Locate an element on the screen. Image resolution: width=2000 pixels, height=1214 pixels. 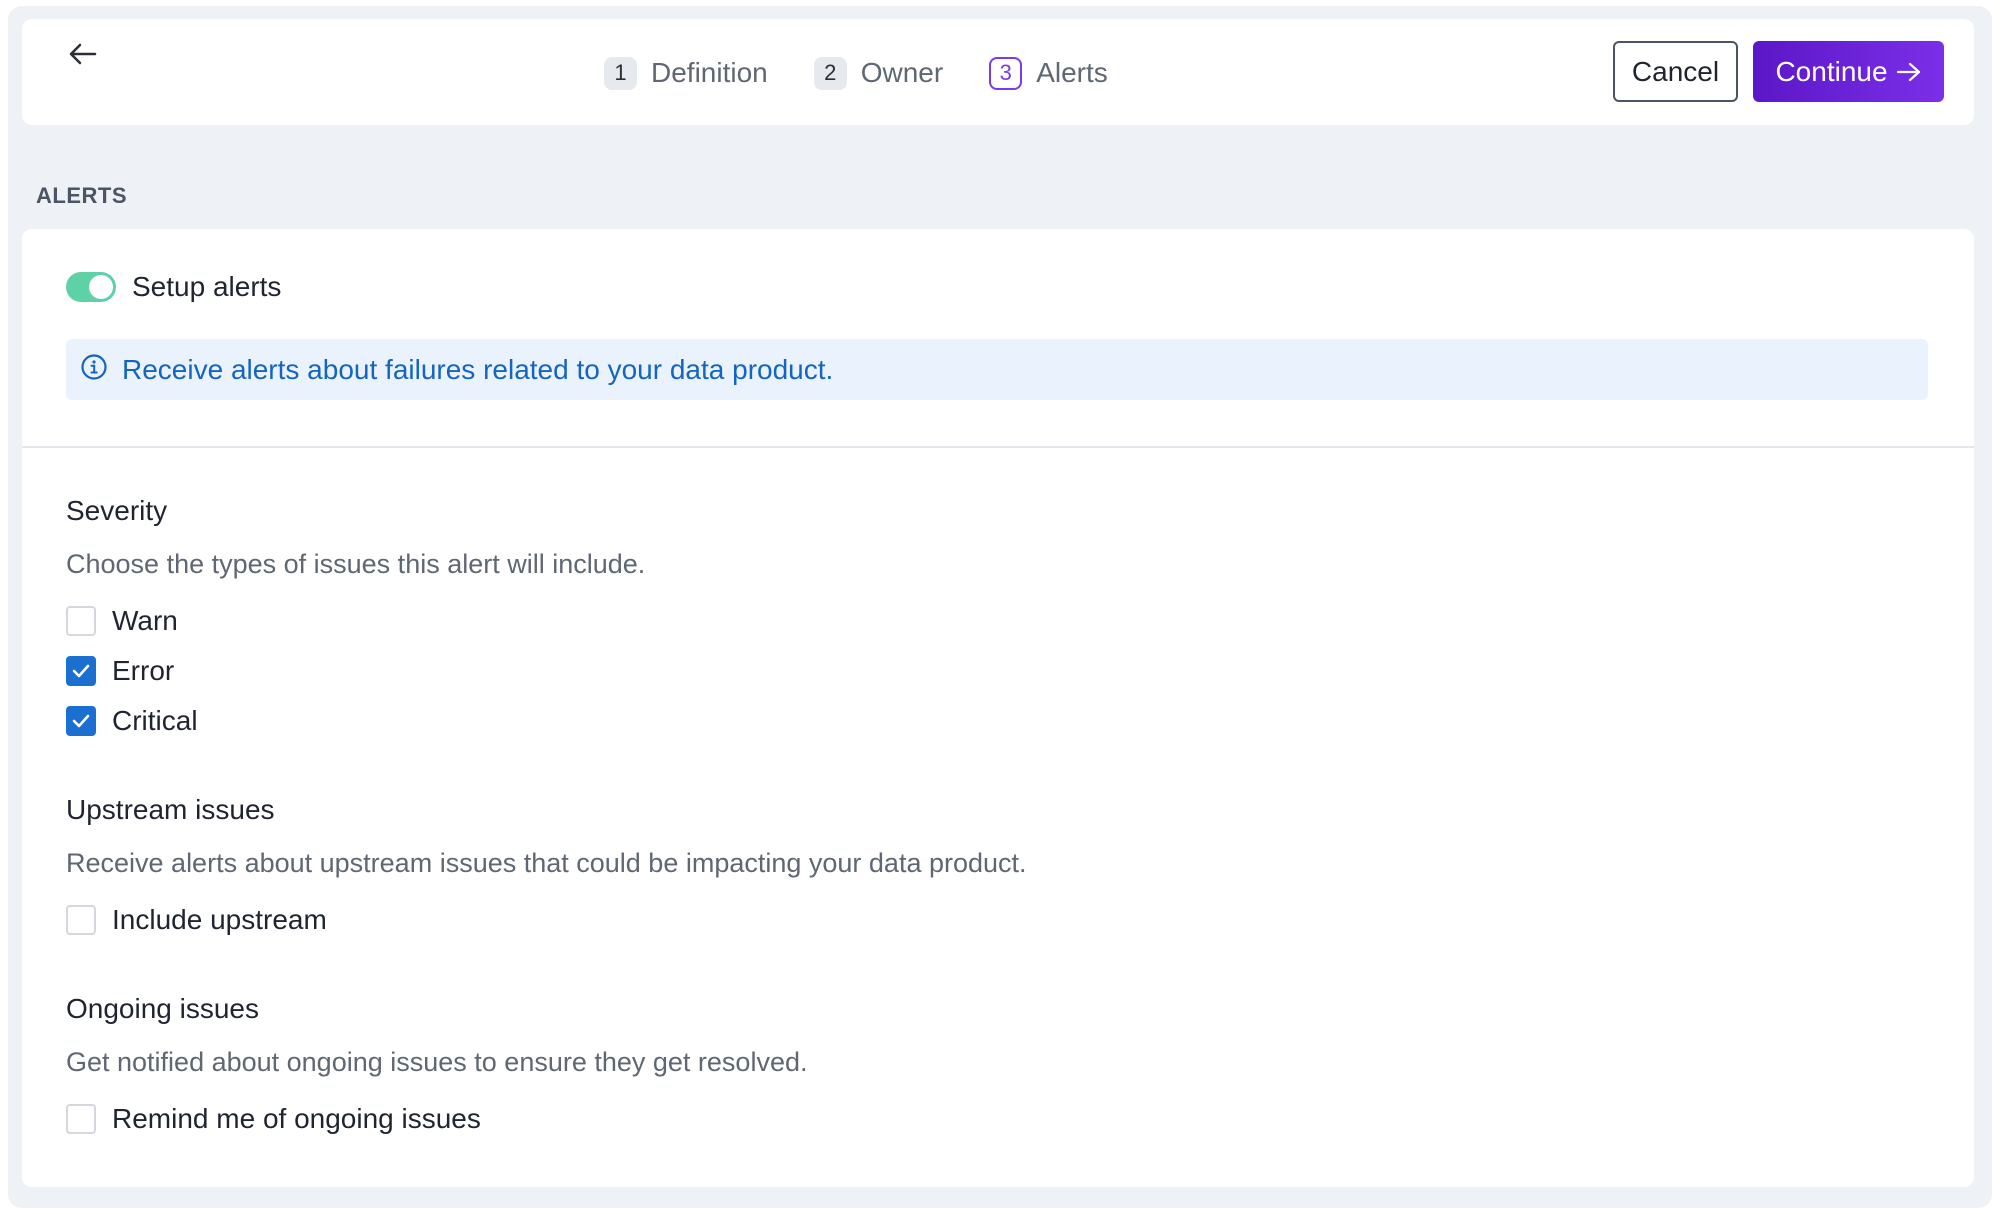
toggle-knob is located at coordinates (101, 287).